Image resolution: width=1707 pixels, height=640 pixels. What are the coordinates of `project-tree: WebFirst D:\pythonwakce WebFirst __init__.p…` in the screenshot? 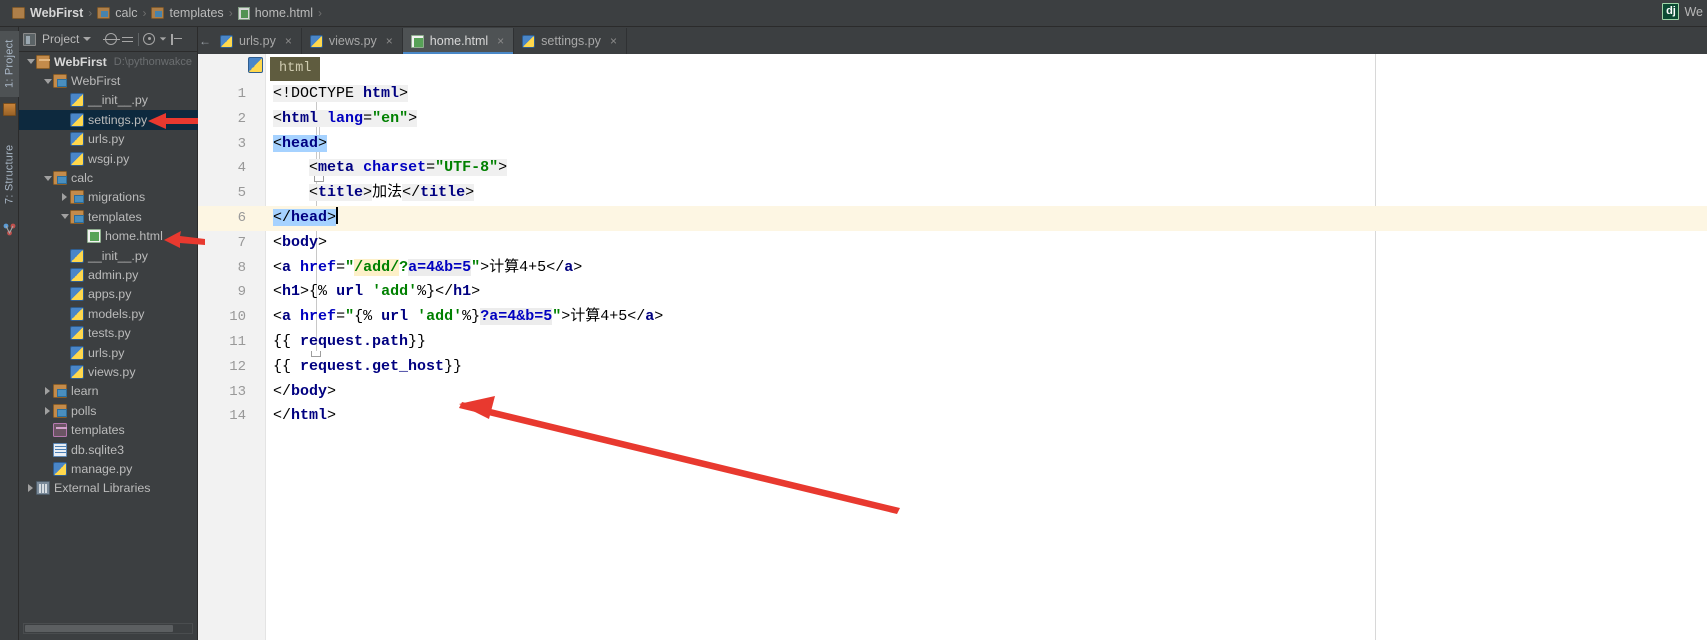 It's located at (108, 335).